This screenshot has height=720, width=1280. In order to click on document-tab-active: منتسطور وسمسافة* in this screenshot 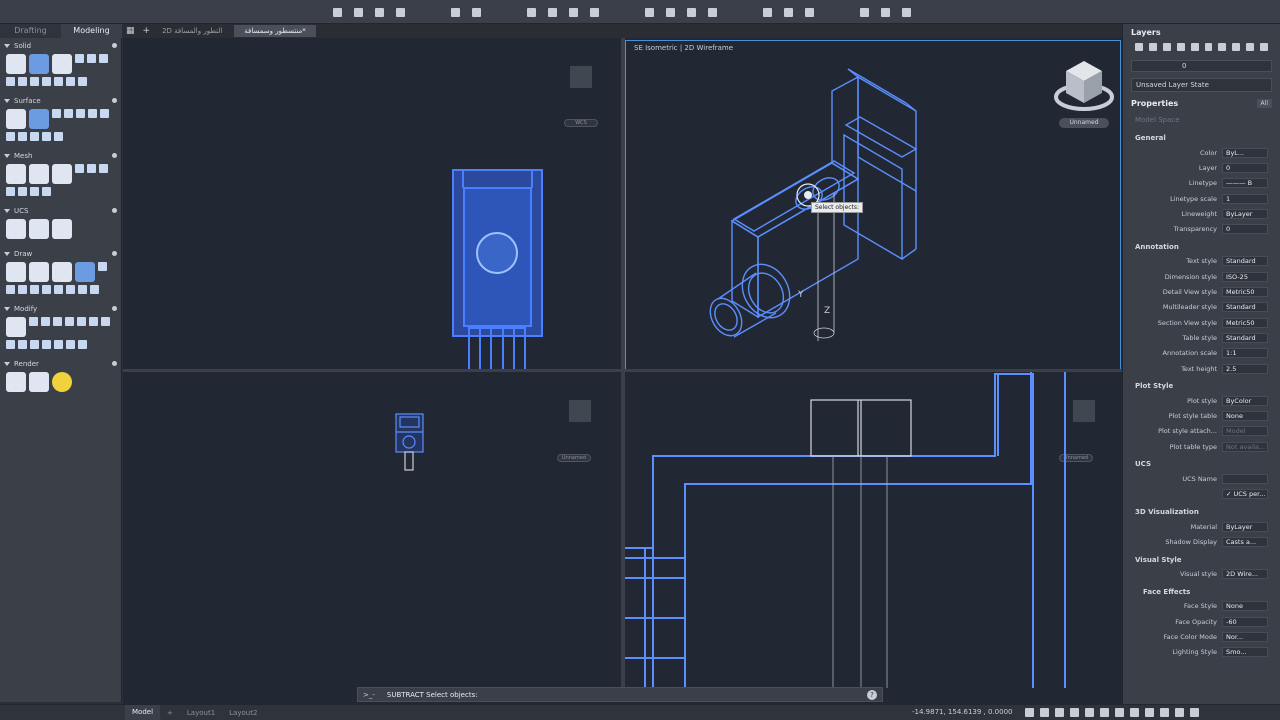, I will do `click(275, 31)`.